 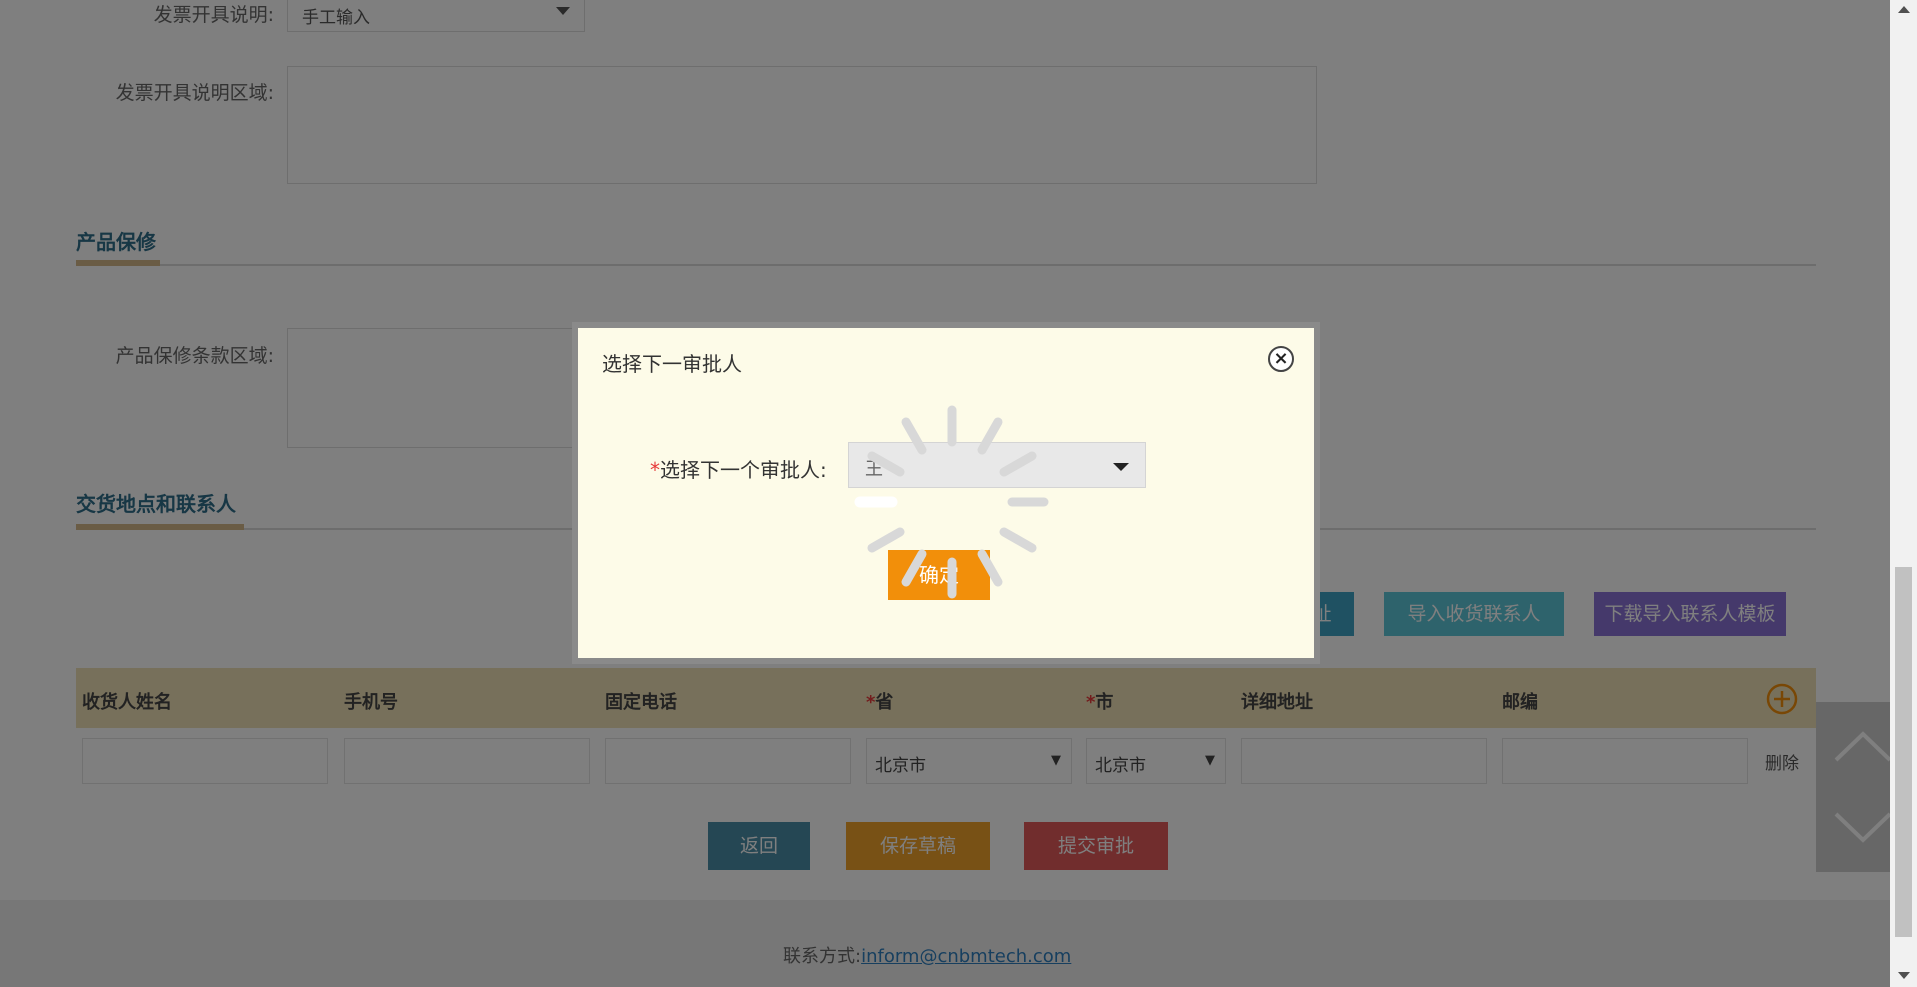 What do you see at coordinates (672, 364) in the screenshot?
I see `dialog-title: 选择下一审批人` at bounding box center [672, 364].